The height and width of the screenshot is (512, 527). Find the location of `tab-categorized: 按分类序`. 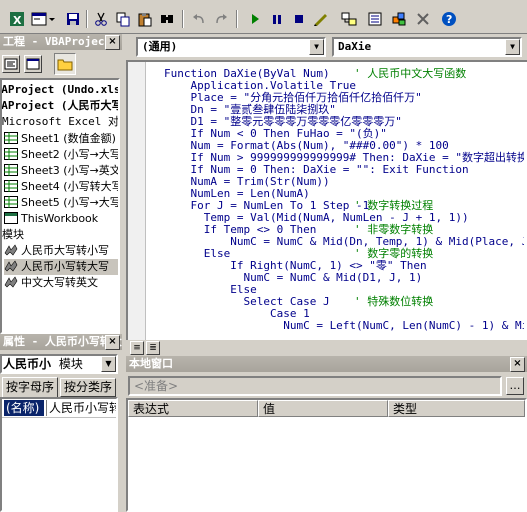

tab-categorized: 按分类序 is located at coordinates (88, 387).